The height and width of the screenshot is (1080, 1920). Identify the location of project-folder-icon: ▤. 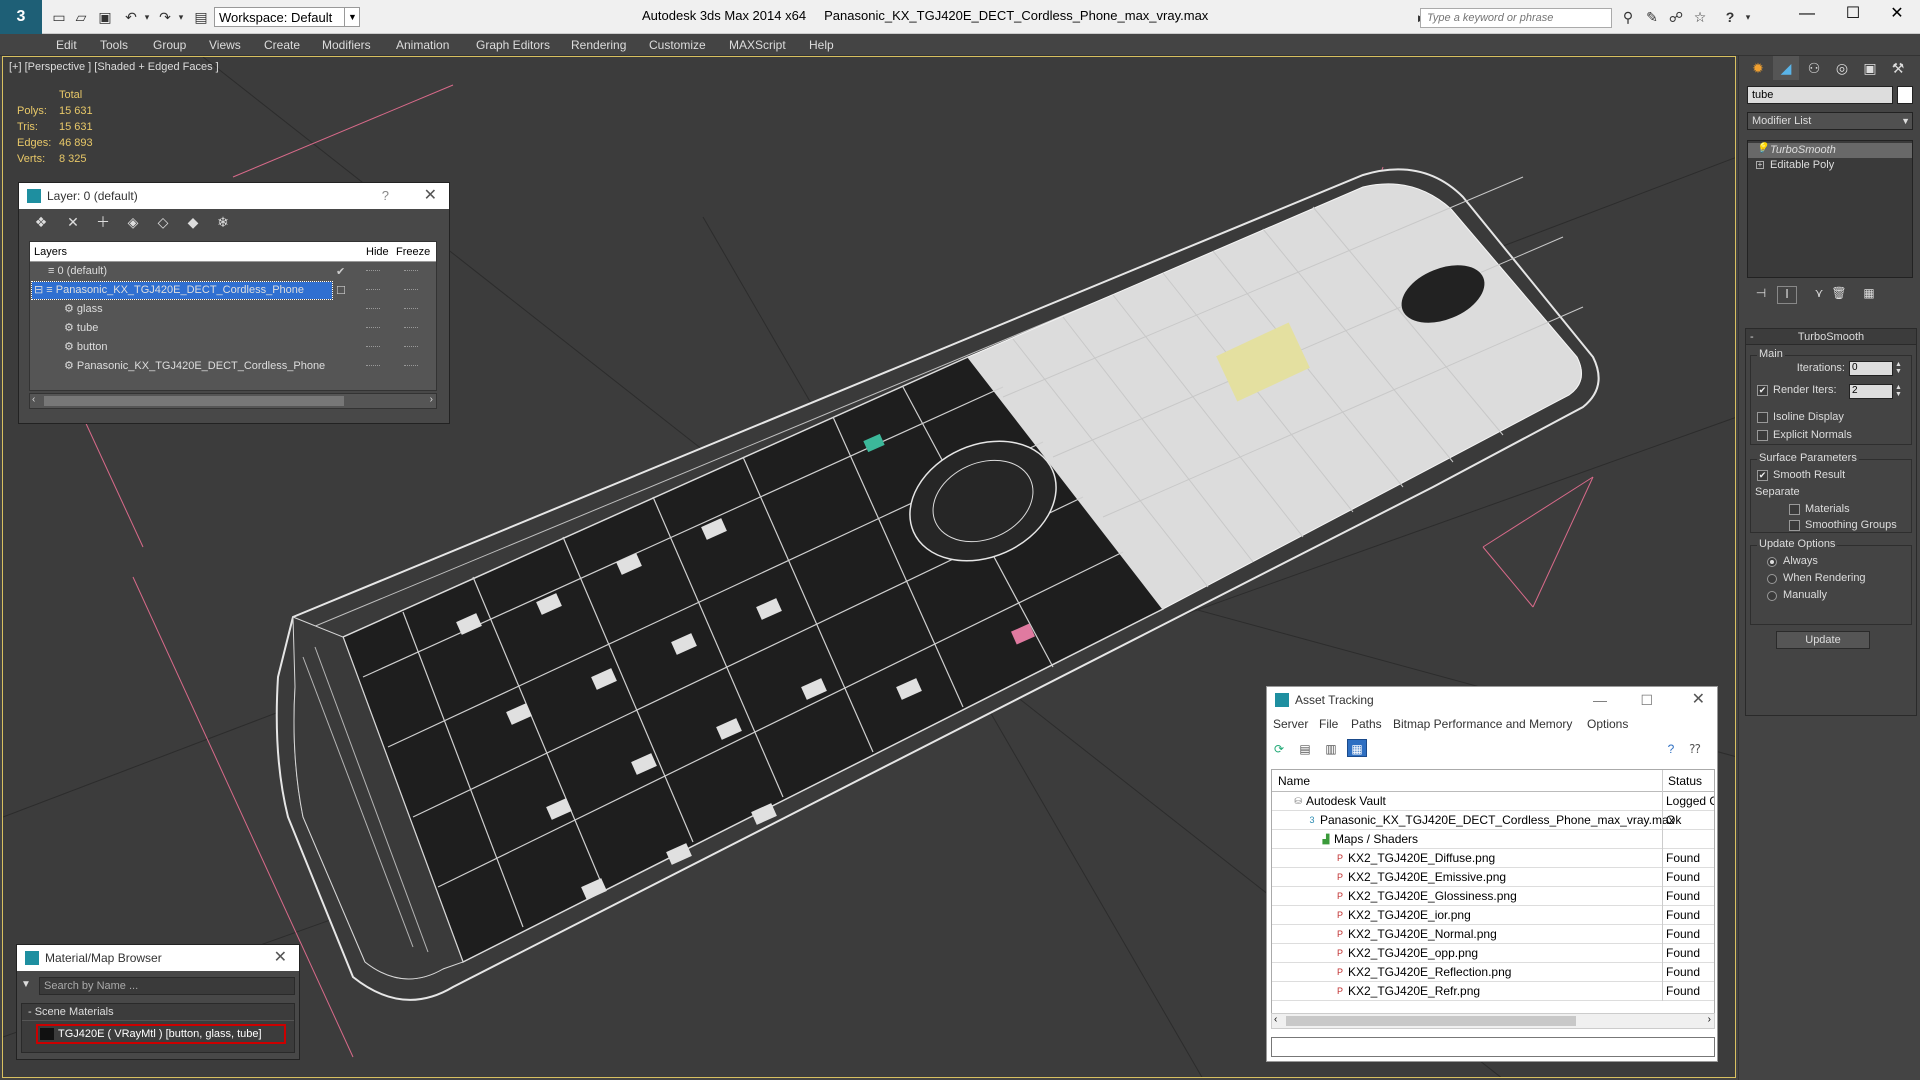
(201, 17).